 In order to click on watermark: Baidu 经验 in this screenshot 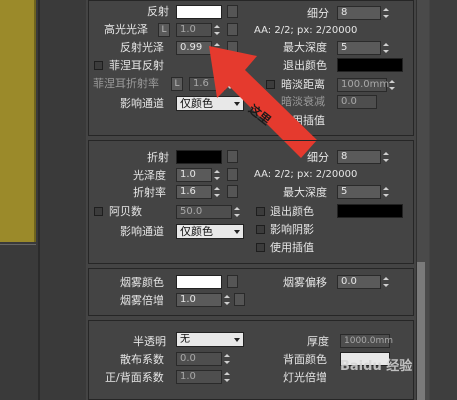, I will do `click(376, 366)`.